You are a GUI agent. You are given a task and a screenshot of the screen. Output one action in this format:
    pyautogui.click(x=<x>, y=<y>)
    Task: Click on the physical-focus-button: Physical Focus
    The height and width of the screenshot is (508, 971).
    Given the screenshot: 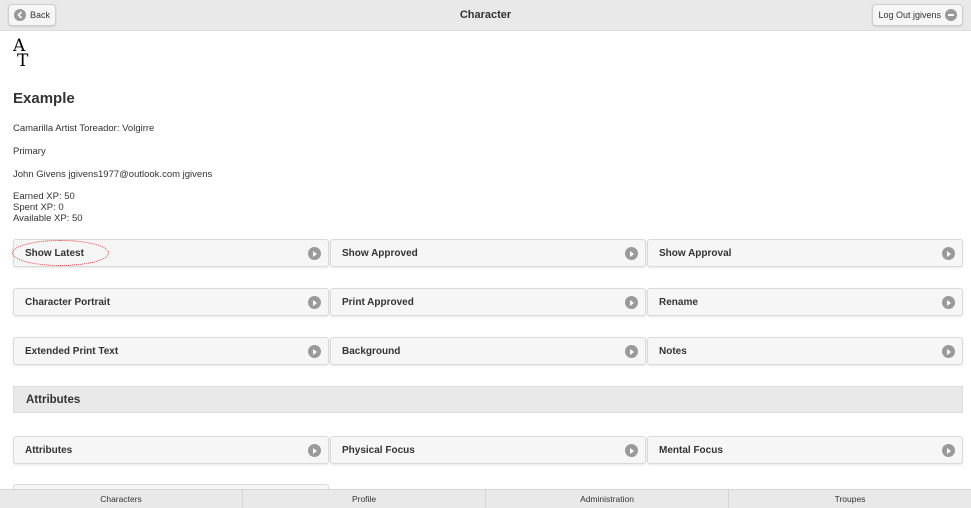 What is the action you would take?
    pyautogui.click(x=488, y=450)
    